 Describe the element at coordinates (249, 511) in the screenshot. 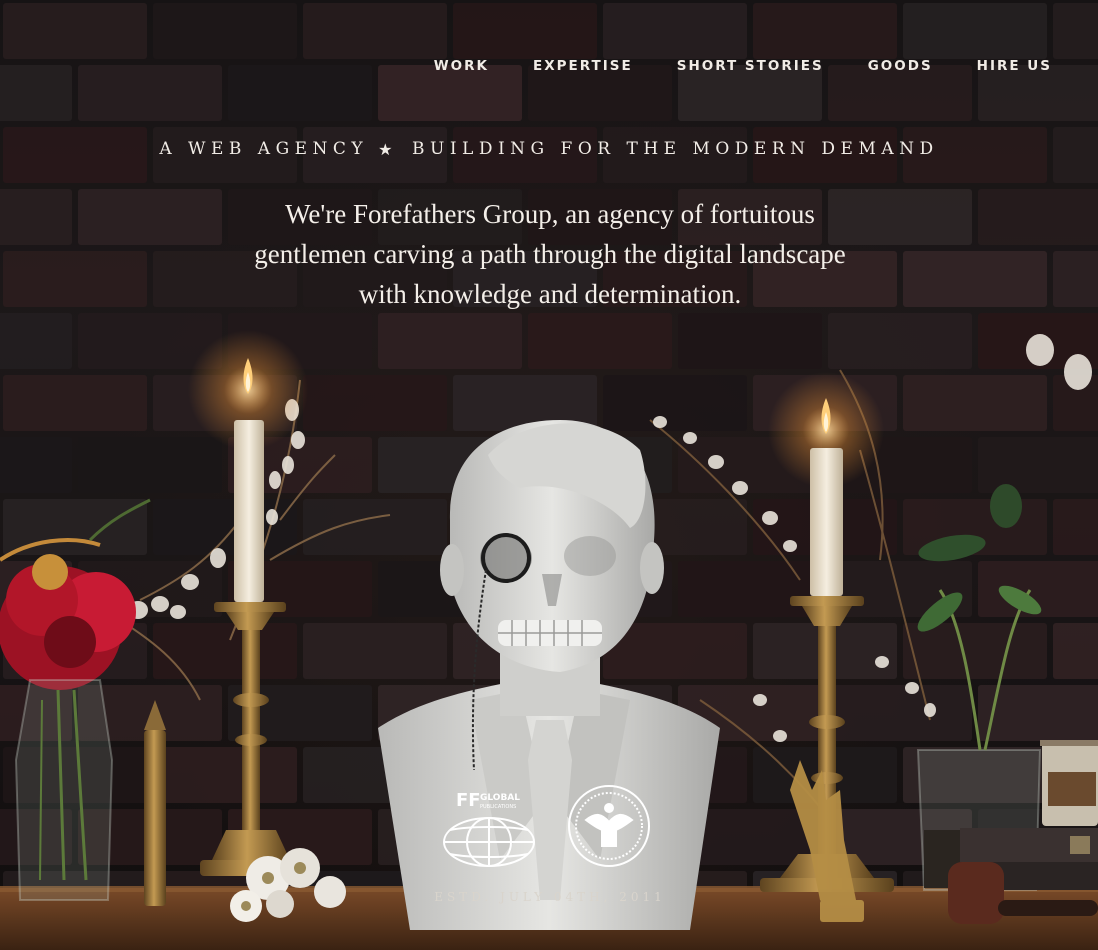

I see `left-candle` at that location.